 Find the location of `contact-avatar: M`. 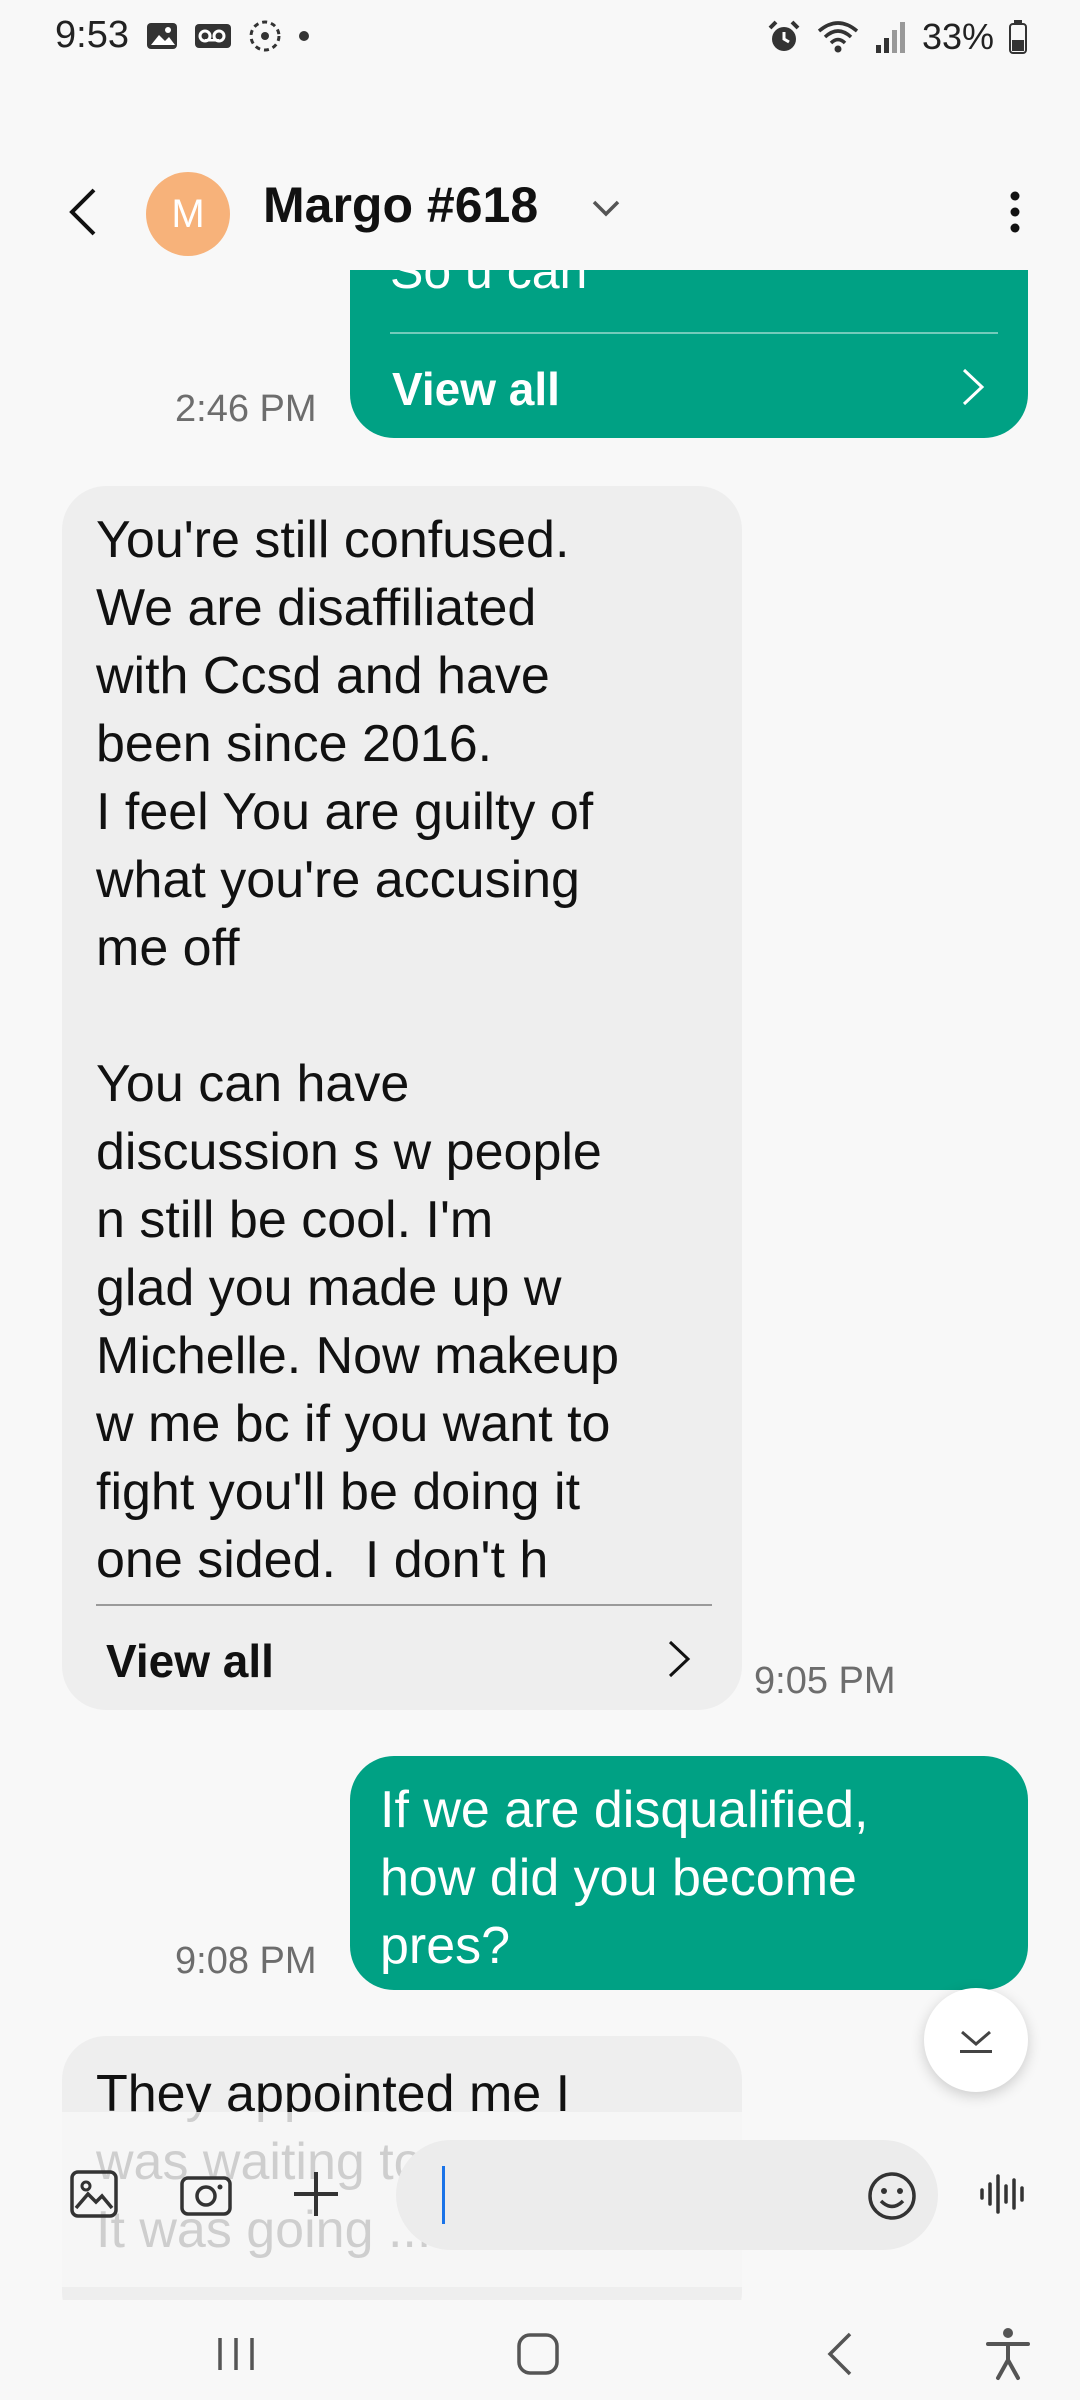

contact-avatar: M is located at coordinates (188, 214).